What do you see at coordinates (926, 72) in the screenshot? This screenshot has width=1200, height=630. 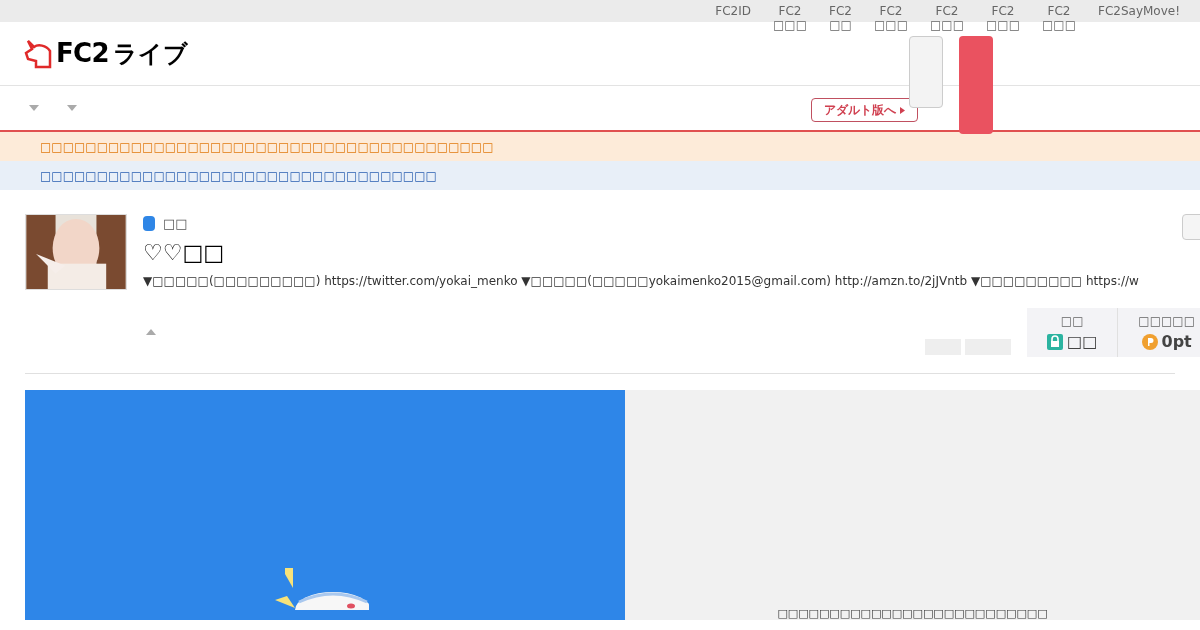 I see `header-button` at bounding box center [926, 72].